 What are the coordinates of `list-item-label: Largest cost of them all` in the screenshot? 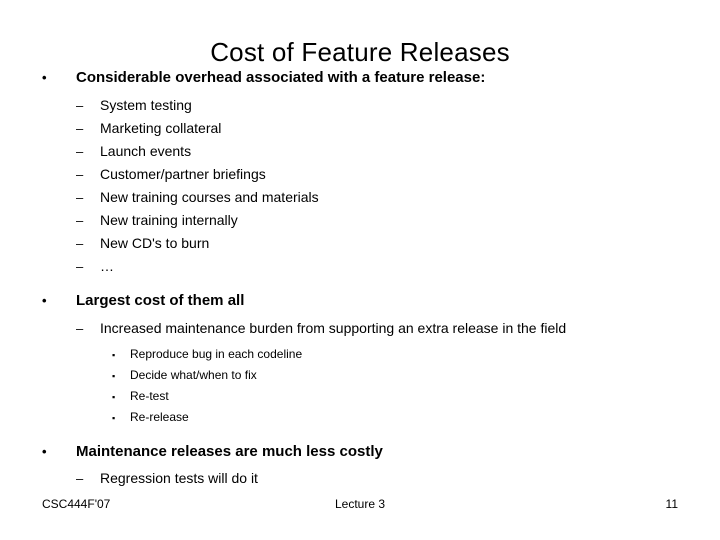 It's located at (160, 300).